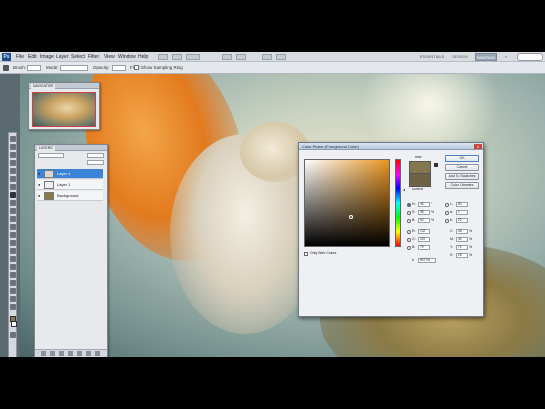  I want to click on mode-select, so click(74, 68).